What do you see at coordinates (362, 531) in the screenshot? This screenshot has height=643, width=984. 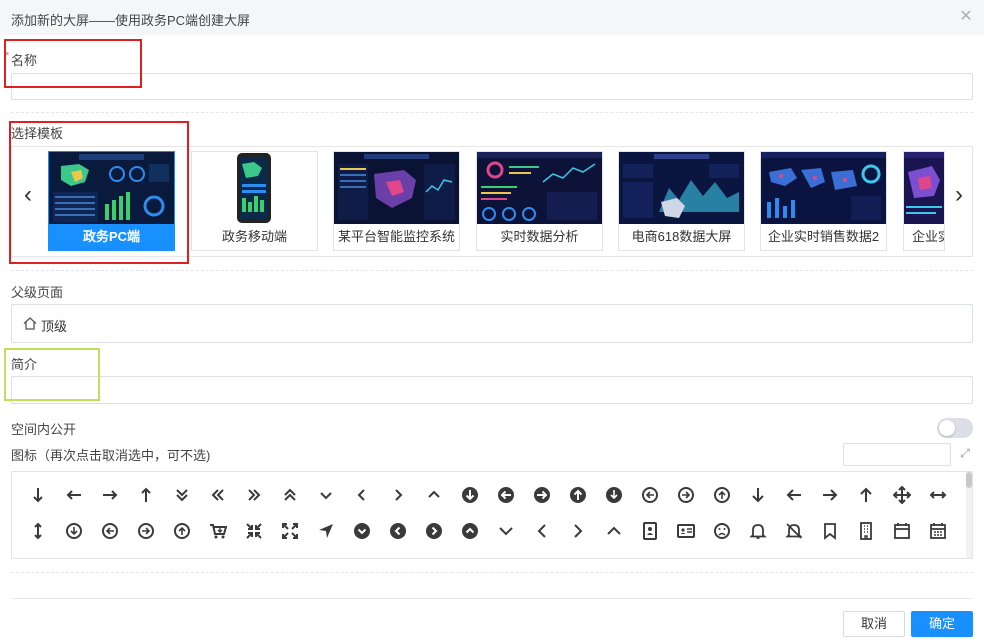 I see `chevron-circle-down-icon` at bounding box center [362, 531].